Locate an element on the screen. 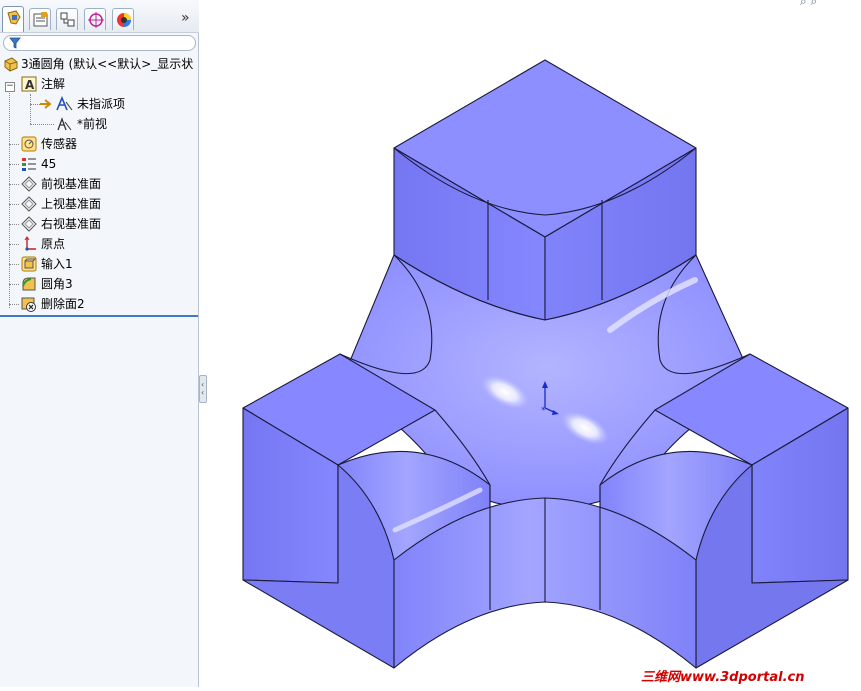 The width and height of the screenshot is (861, 691). svg-text: A is located at coordinates (30, 85).